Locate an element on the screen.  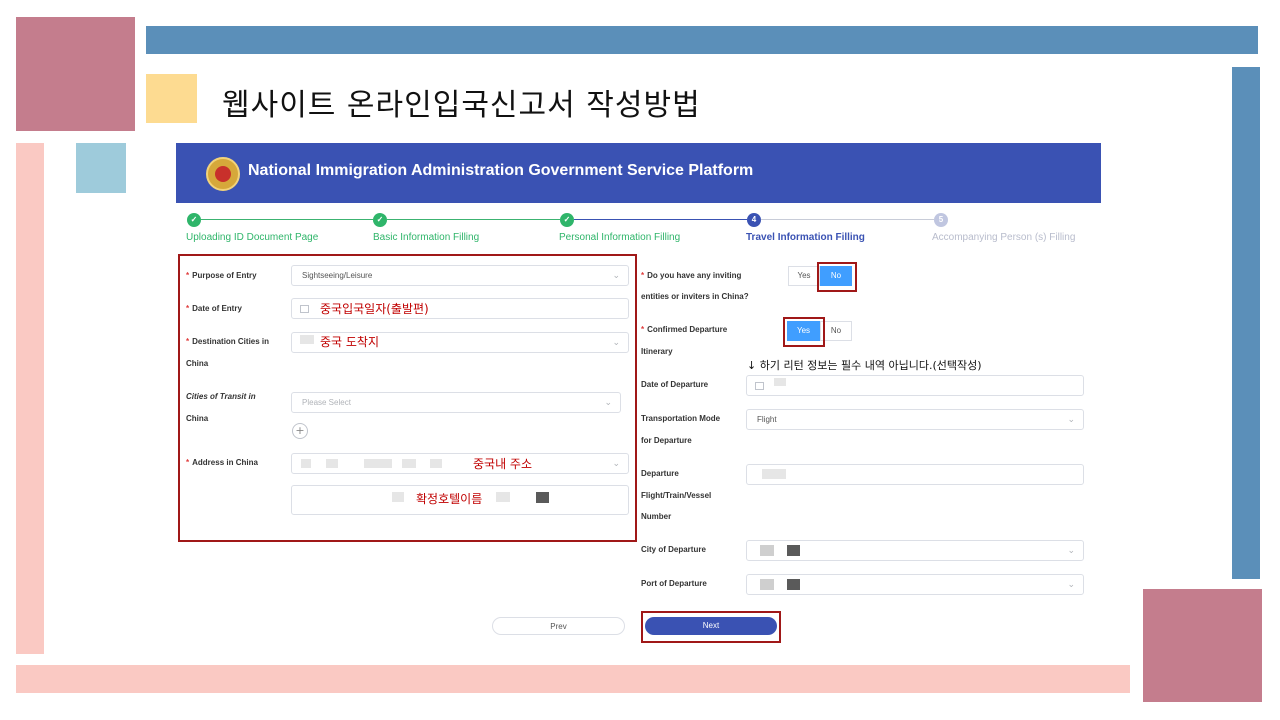
slide-title: 웹사이트 온라인입국신고서 작성방법 is located at coordinates (461, 105).